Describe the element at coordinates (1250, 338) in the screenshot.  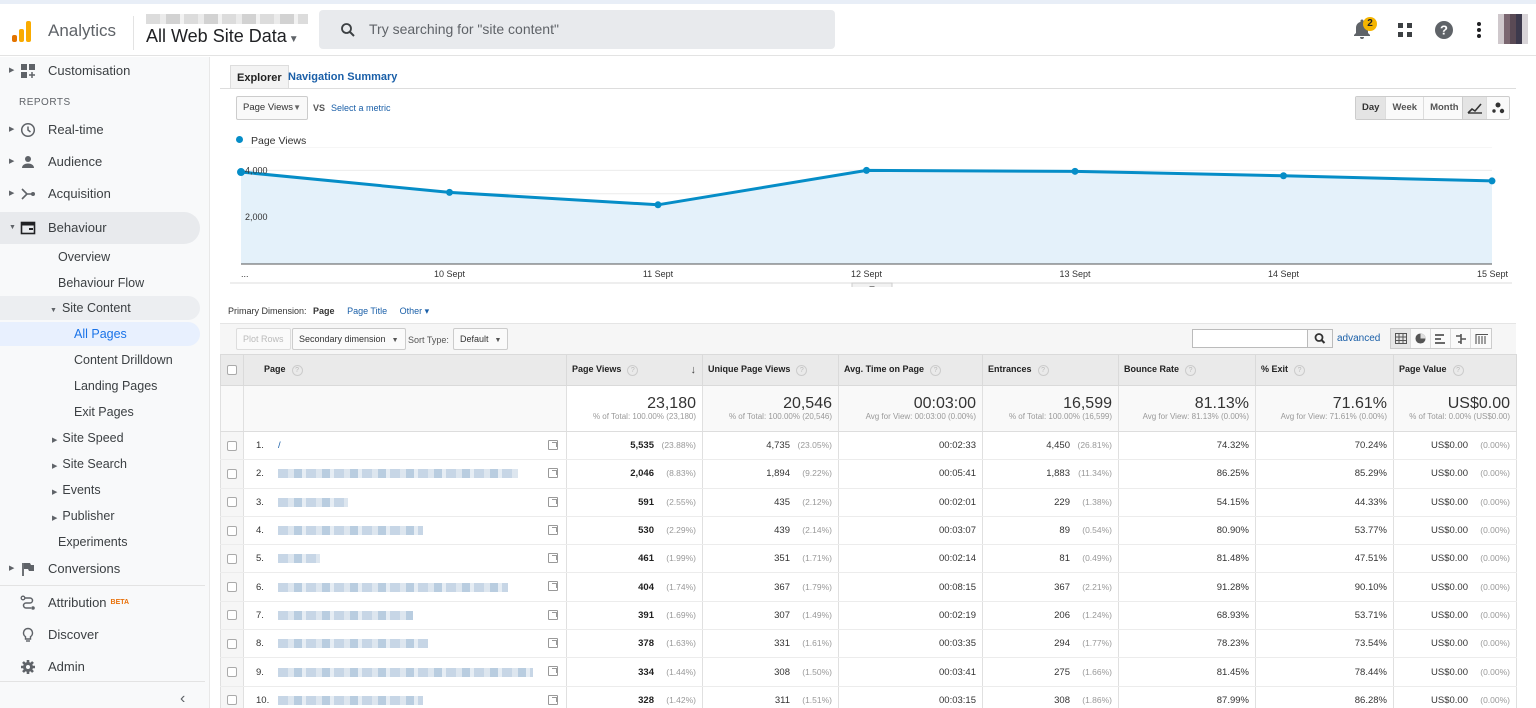
I see `table-filter-input` at that location.